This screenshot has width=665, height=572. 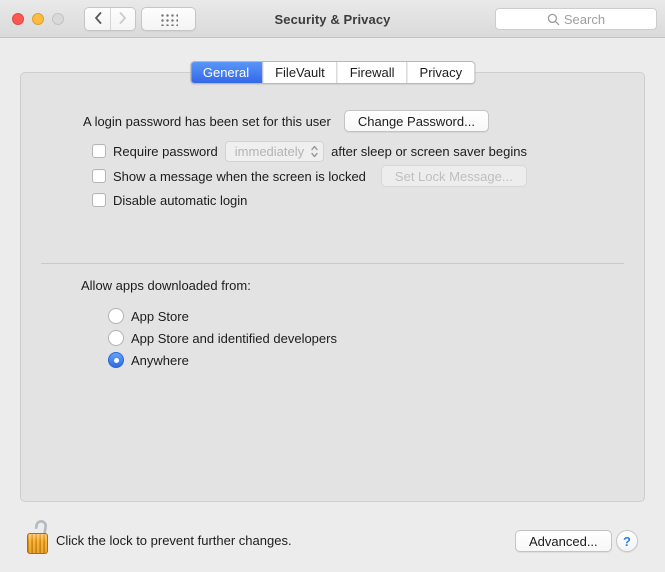 What do you see at coordinates (116, 360) in the screenshot?
I see `radio-anywhere` at bounding box center [116, 360].